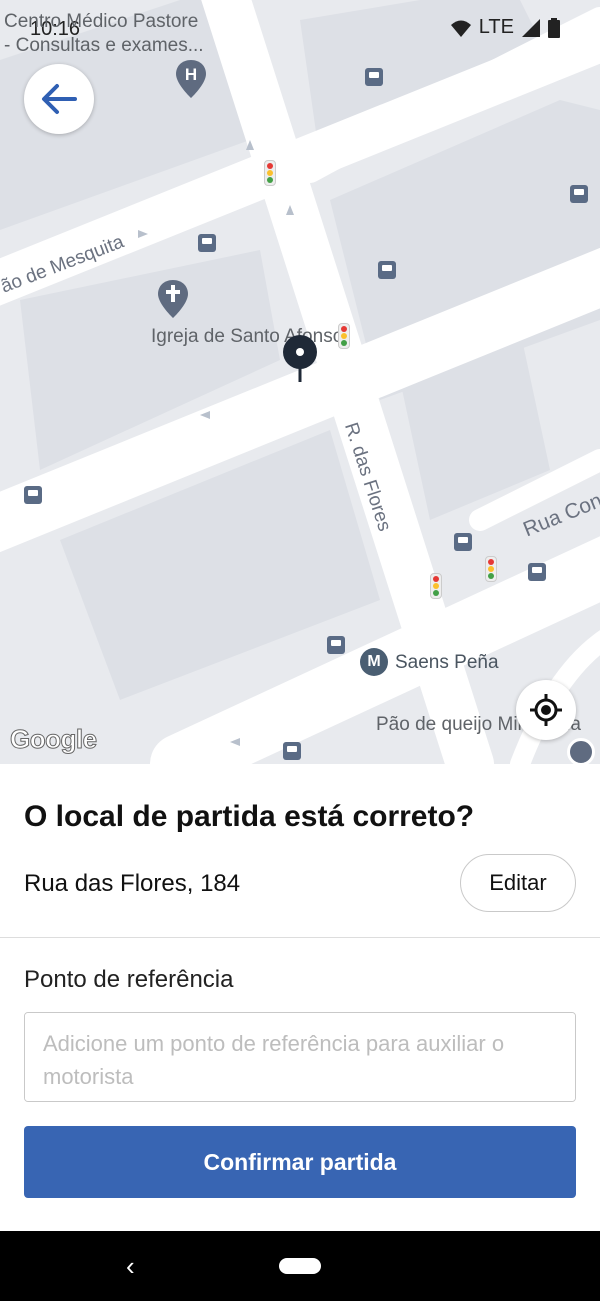  I want to click on google-logo: Google, so click(54, 739).